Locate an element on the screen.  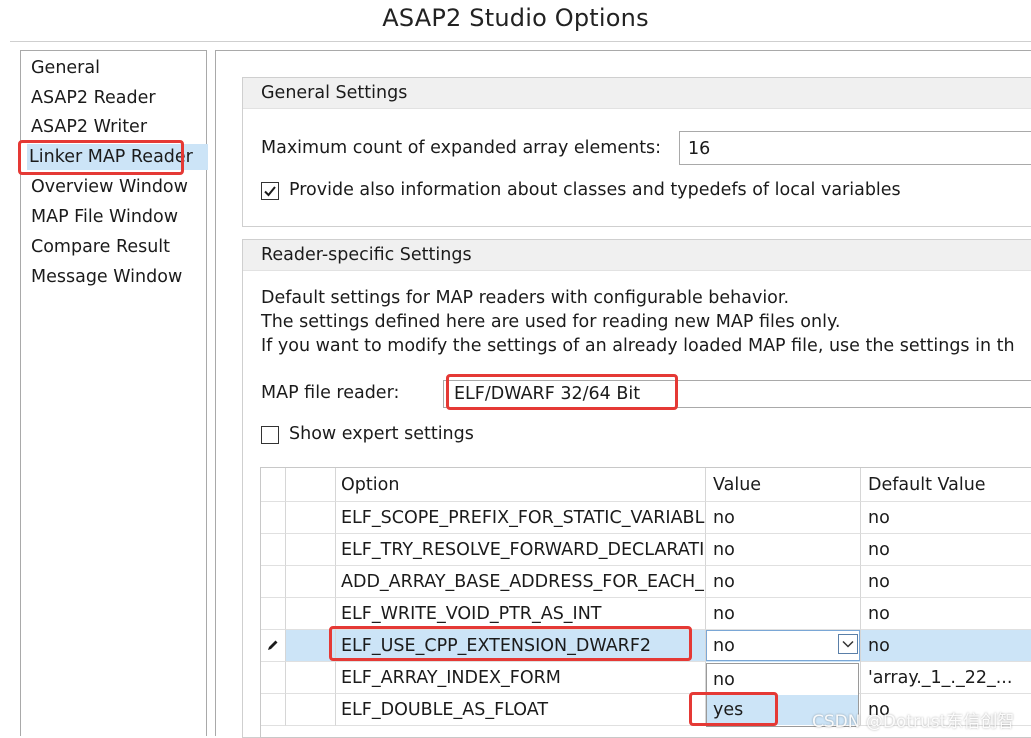
max-count-input: 16 is located at coordinates (855, 148).